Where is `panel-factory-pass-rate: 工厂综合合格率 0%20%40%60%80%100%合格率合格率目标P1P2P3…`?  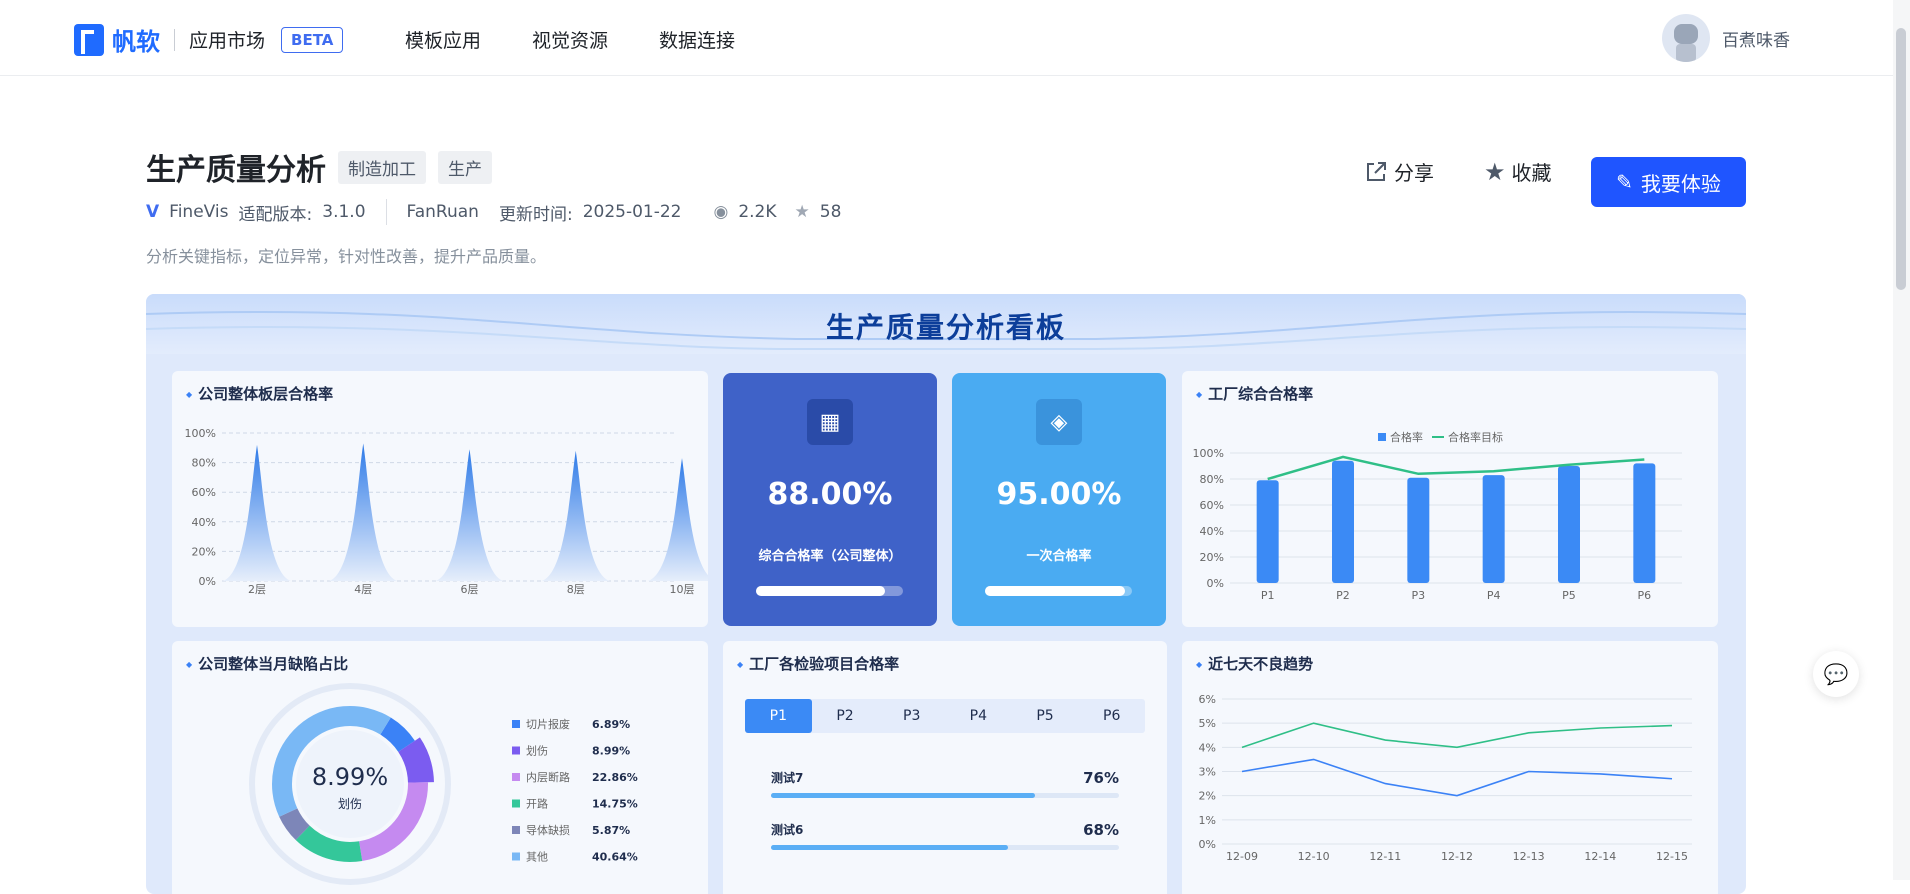
panel-factory-pass-rate: 工厂综合合格率 0%20%40%60%80%100%合格率合格率目标P1P2P3… is located at coordinates (1450, 499).